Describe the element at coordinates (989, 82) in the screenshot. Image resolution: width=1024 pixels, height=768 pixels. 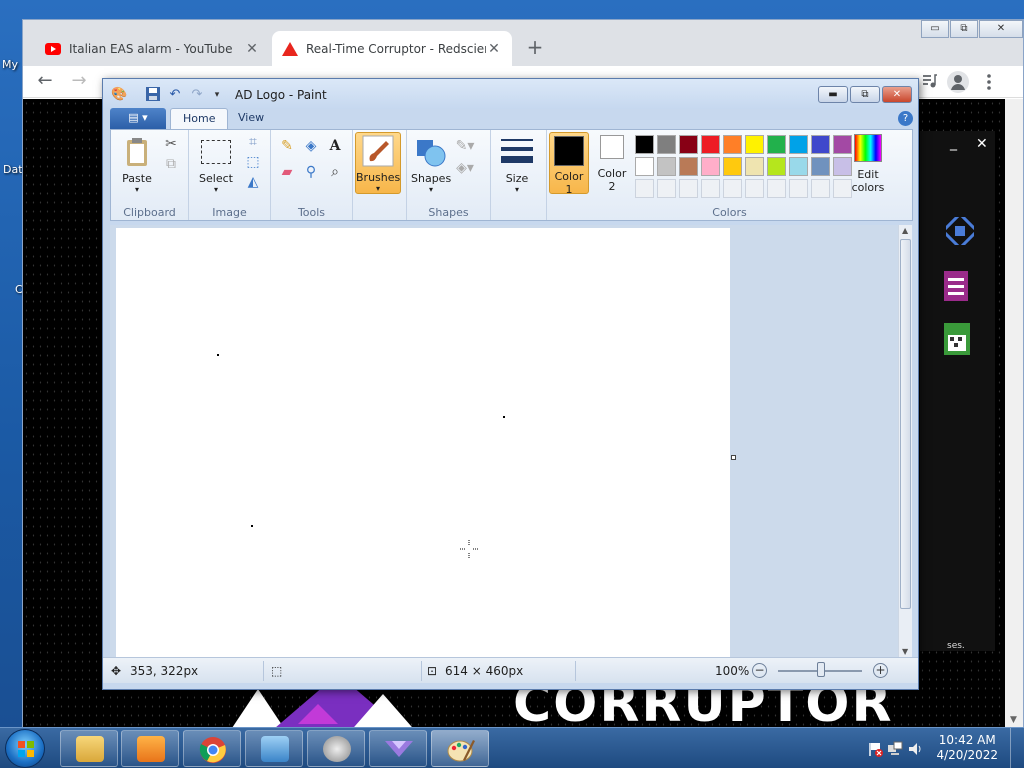
I see `menu-kebab-icon` at that location.